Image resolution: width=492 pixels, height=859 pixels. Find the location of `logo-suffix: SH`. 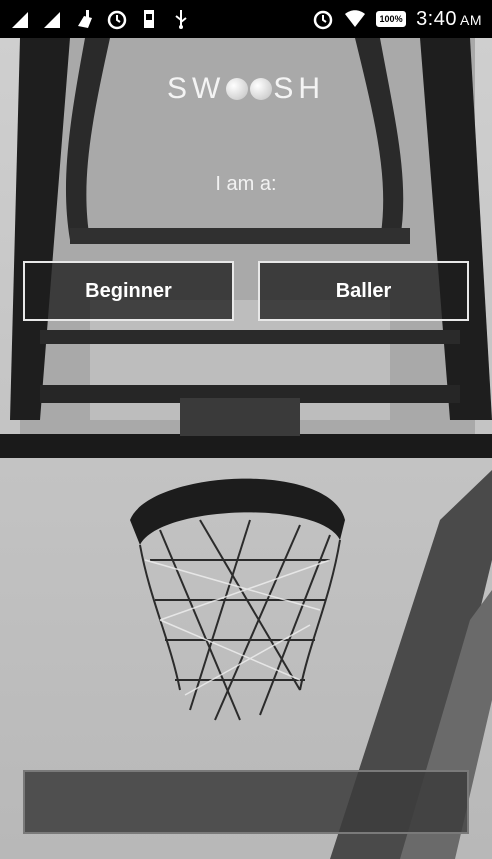

logo-suffix: SH is located at coordinates (299, 88).